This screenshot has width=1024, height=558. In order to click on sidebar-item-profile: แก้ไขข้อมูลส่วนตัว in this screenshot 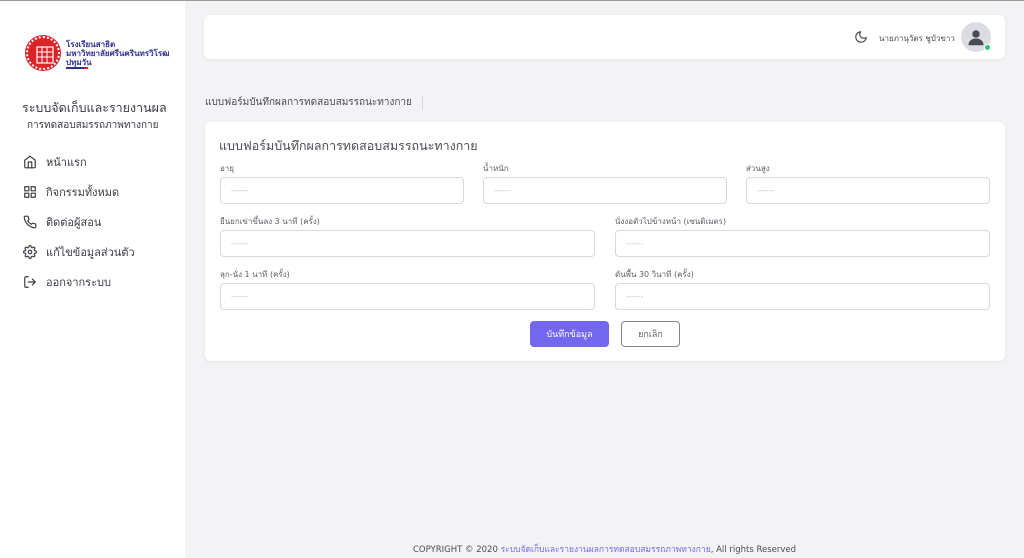, I will do `click(102, 252)`.